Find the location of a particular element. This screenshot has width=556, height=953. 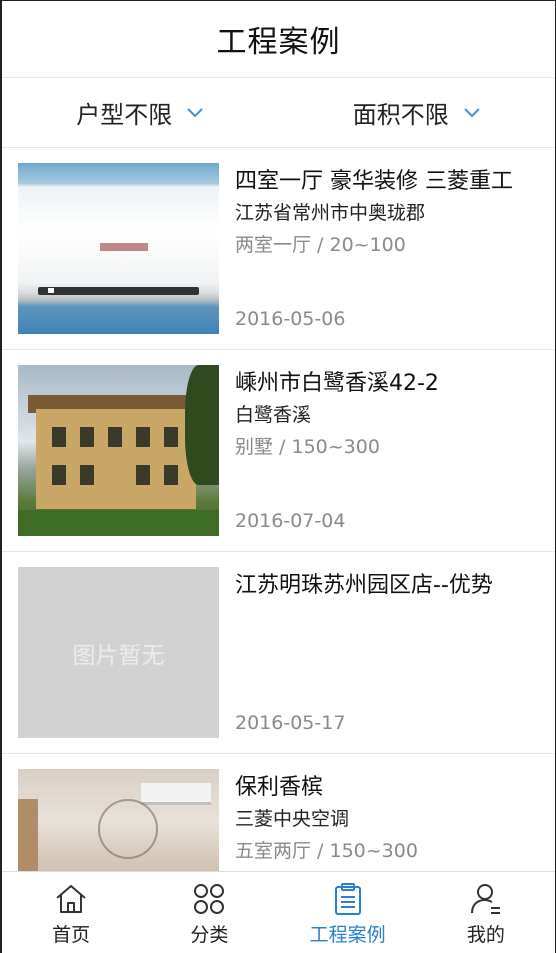

filter-area: 面积不限 is located at coordinates (417, 112).